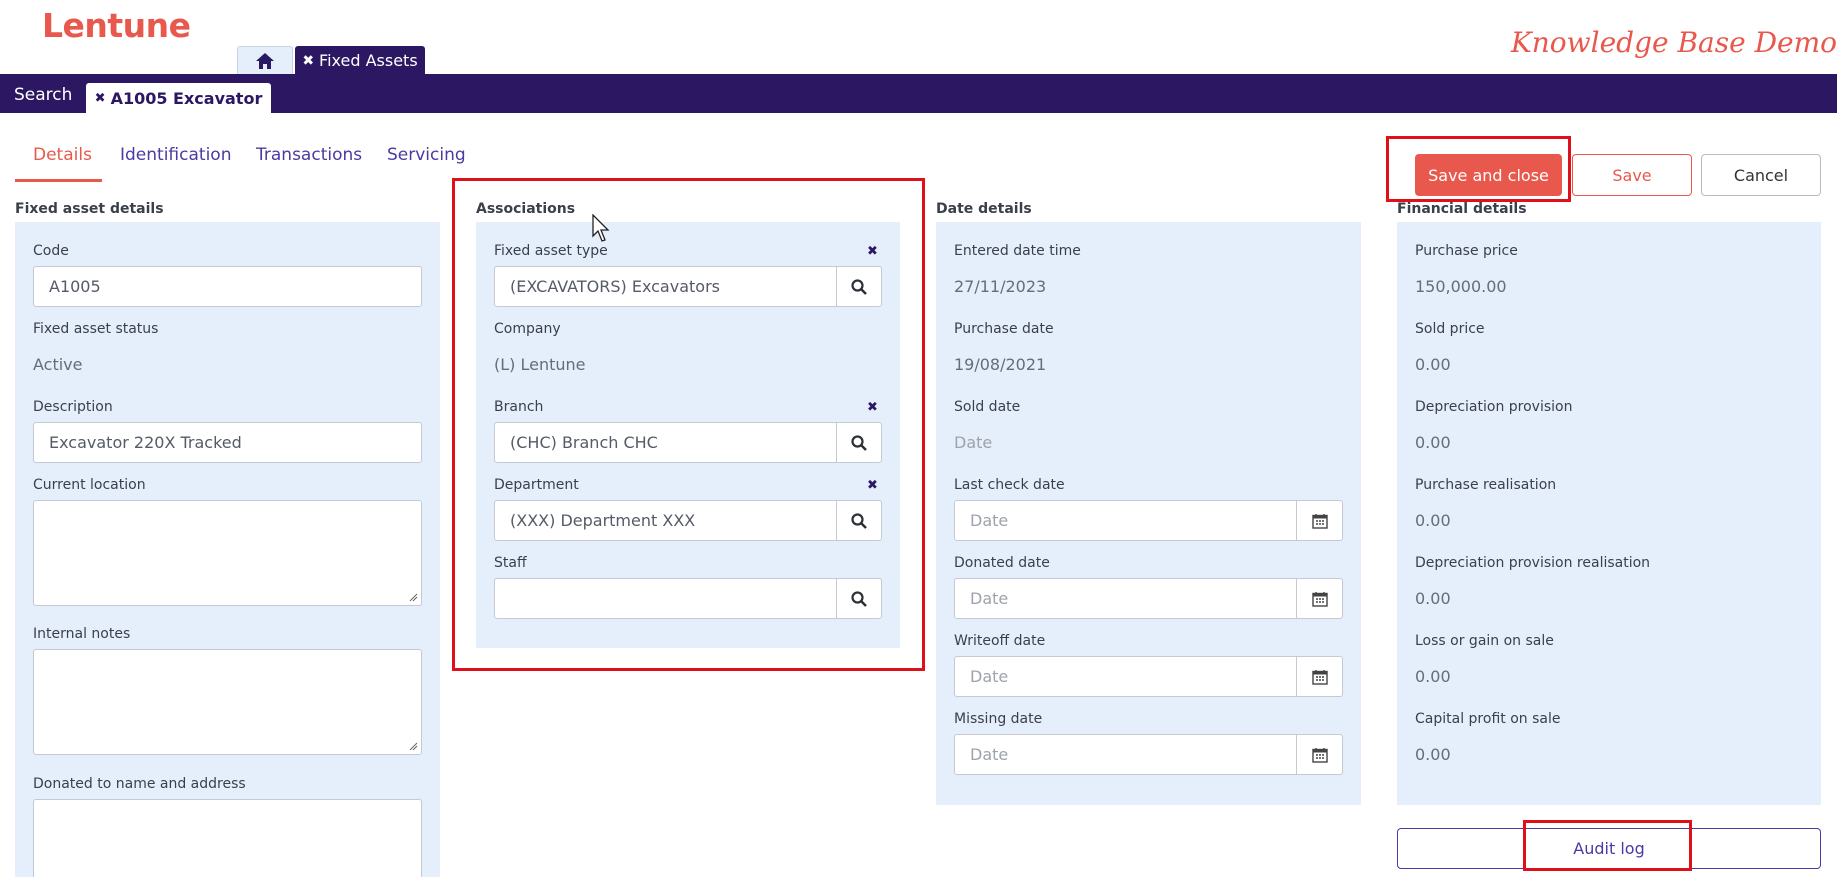 Image resolution: width=1837 pixels, height=877 pixels. What do you see at coordinates (186, 98) in the screenshot?
I see `record-tab-label: A1005 Excavator` at bounding box center [186, 98].